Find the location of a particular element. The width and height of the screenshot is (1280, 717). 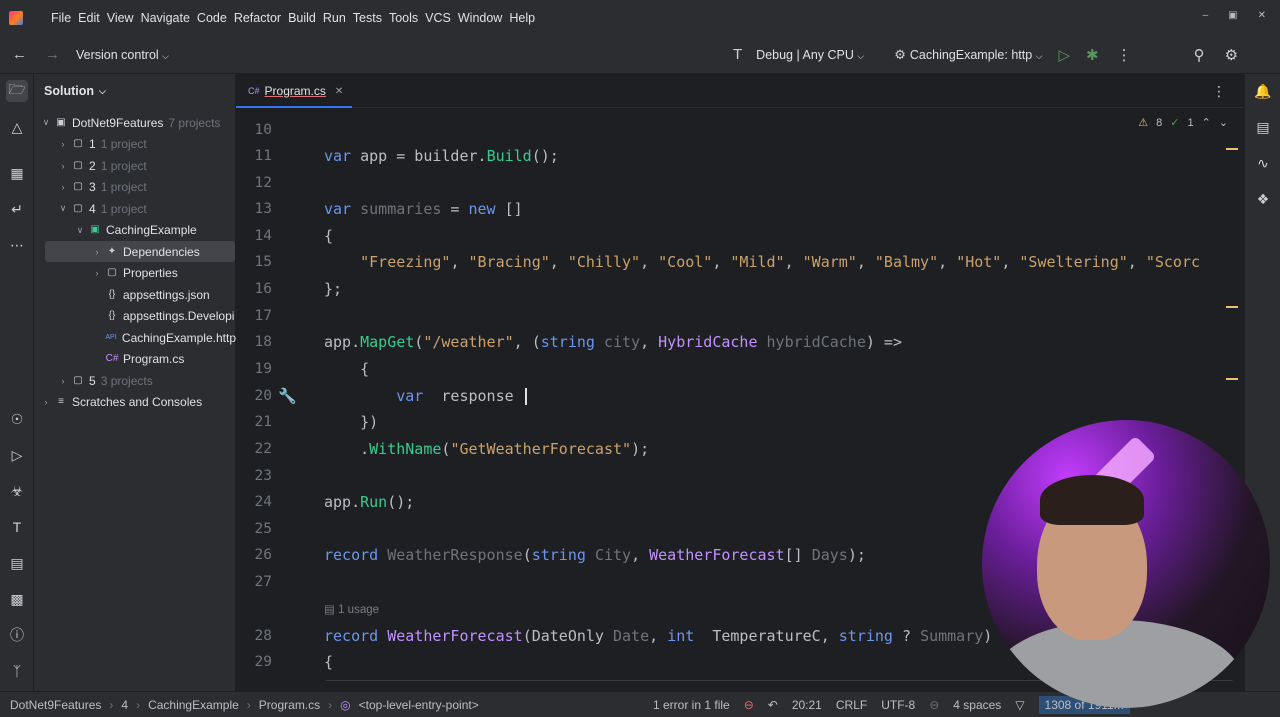

back-arrow-icon: ← is located at coordinates (19, 54).